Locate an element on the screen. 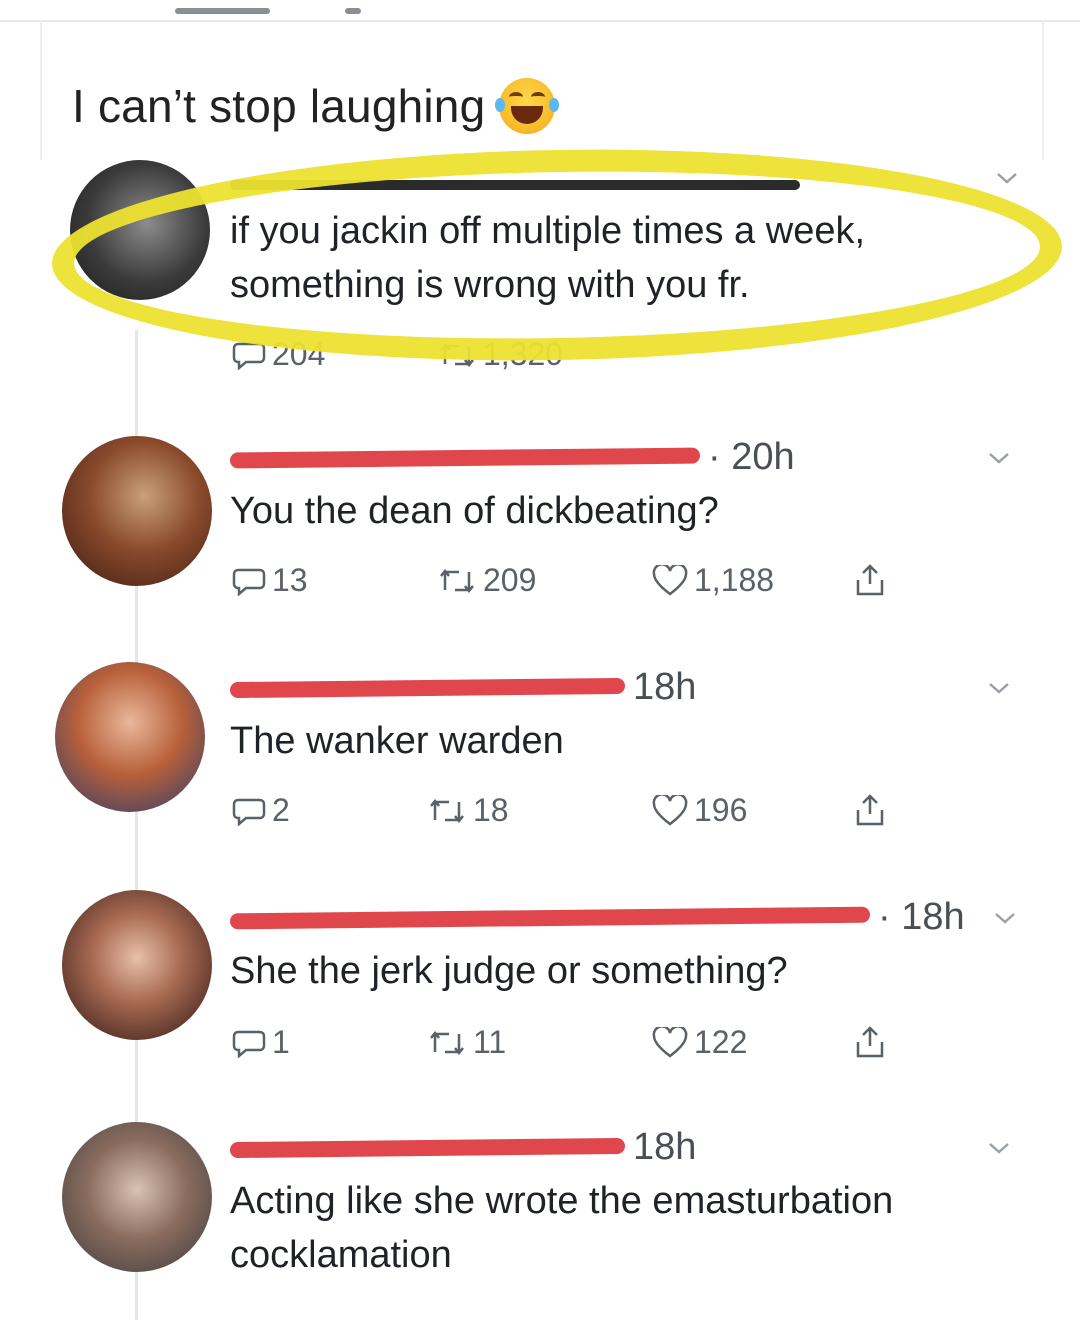 Image resolution: width=1080 pixels, height=1326 pixels. tweet-author-row: · 20h is located at coordinates (512, 457).